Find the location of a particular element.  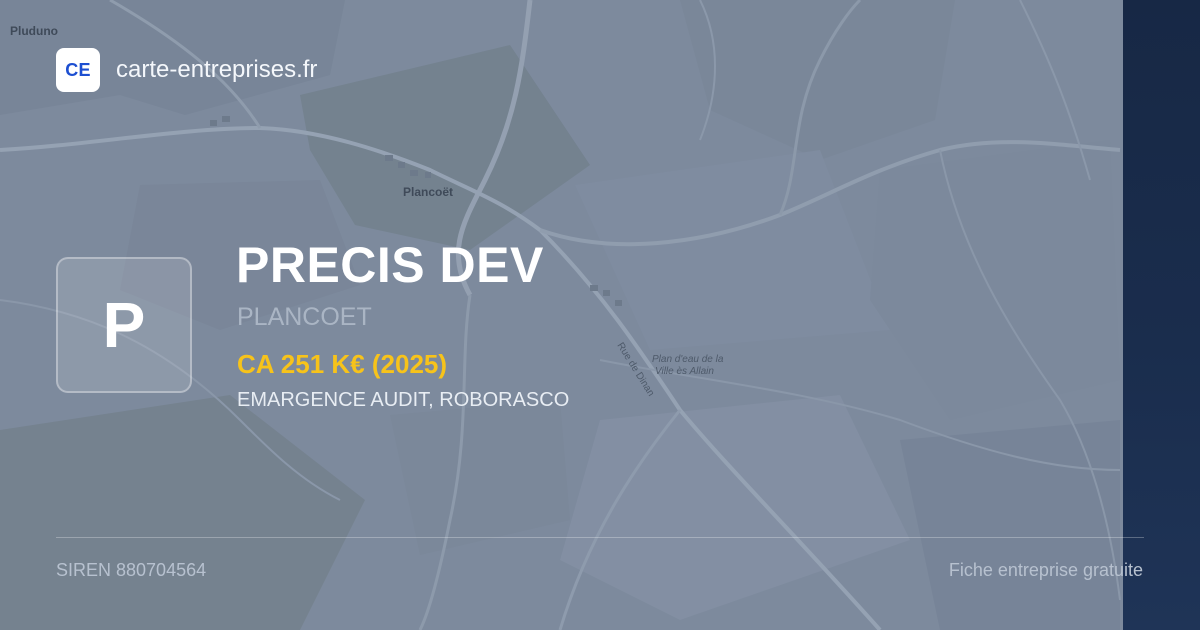

company-aliases: EMARGENCE AUDIT, ROBORASCO is located at coordinates (403, 400).